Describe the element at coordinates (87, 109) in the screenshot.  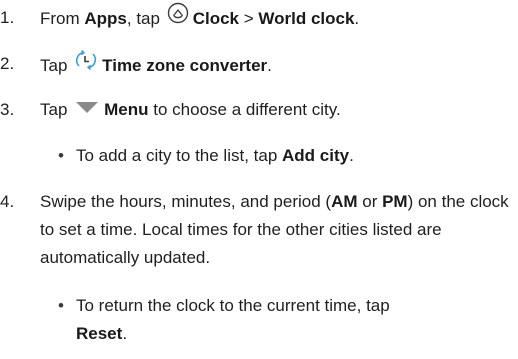
I see `menu-dropdown-triangle-icon` at that location.